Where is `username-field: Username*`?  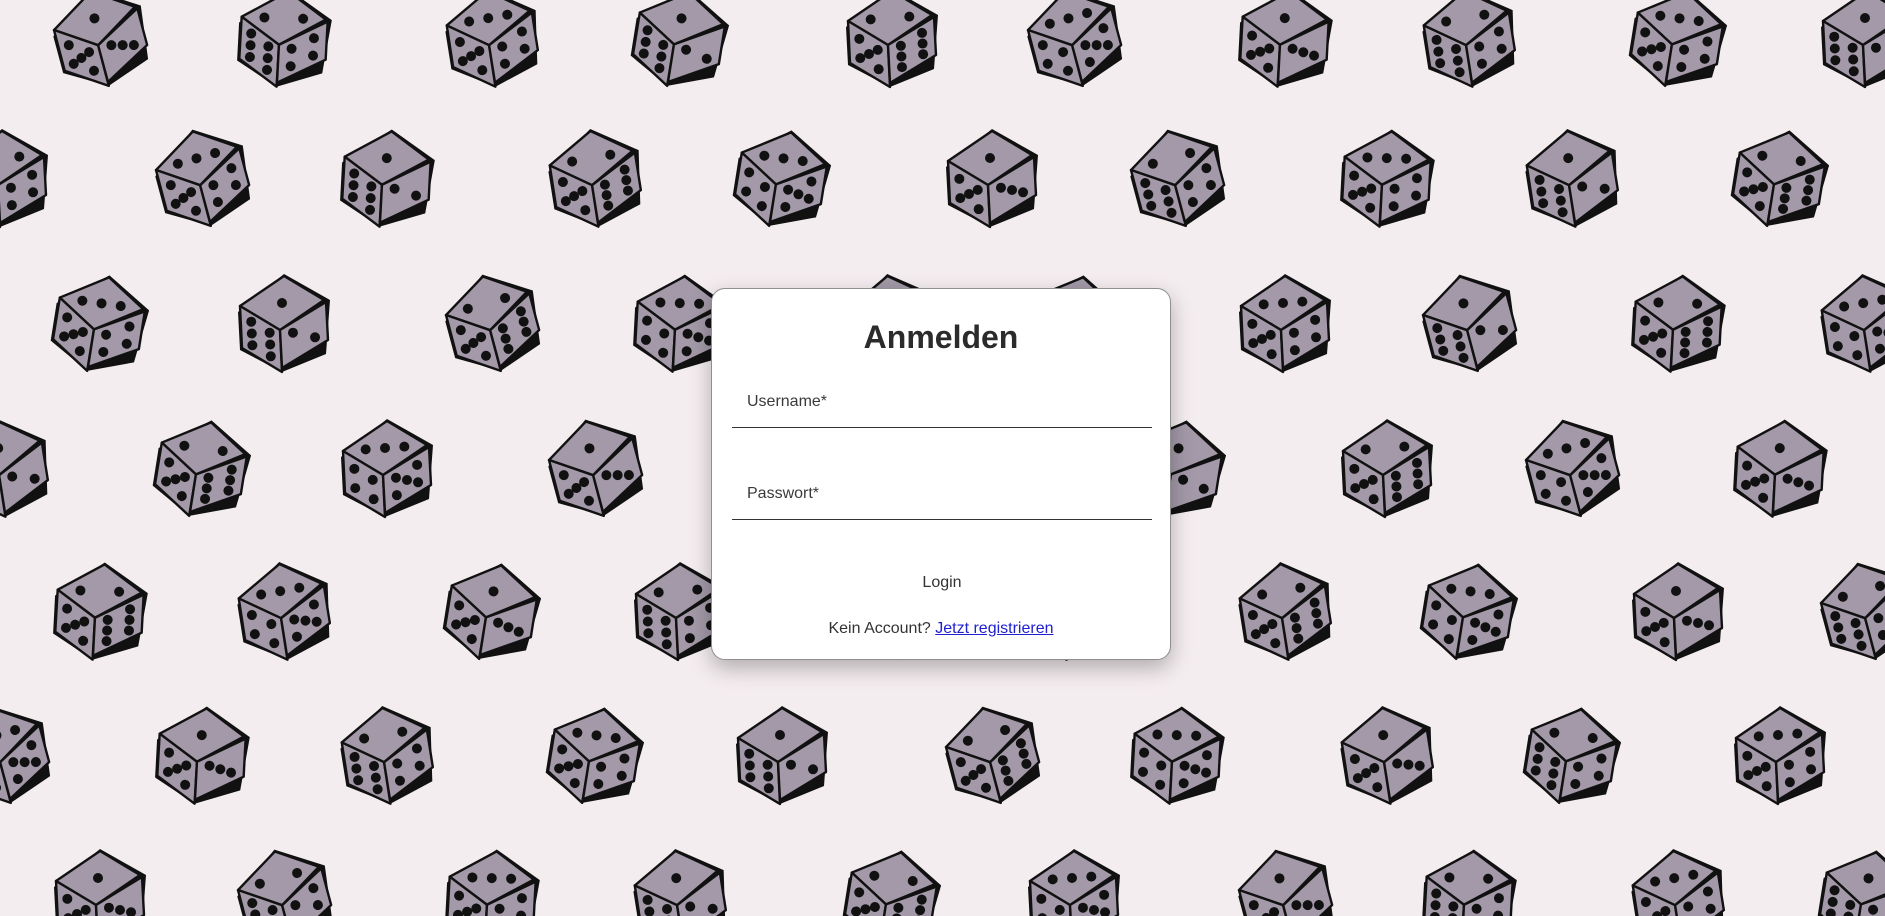
username-field: Username* is located at coordinates (942, 404).